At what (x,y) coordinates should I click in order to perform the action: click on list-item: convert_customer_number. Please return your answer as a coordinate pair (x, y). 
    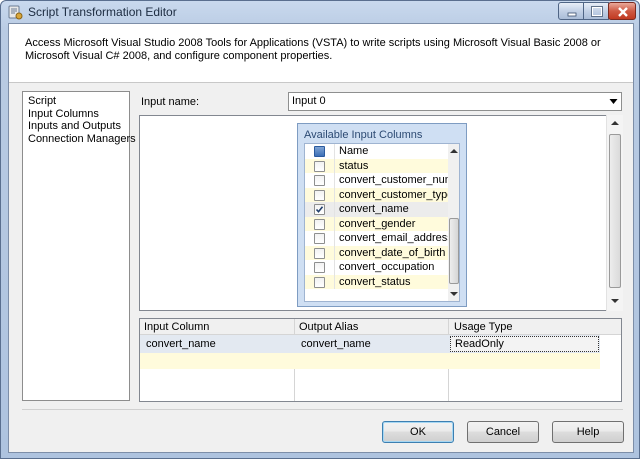
    Looking at the image, I should click on (382, 180).